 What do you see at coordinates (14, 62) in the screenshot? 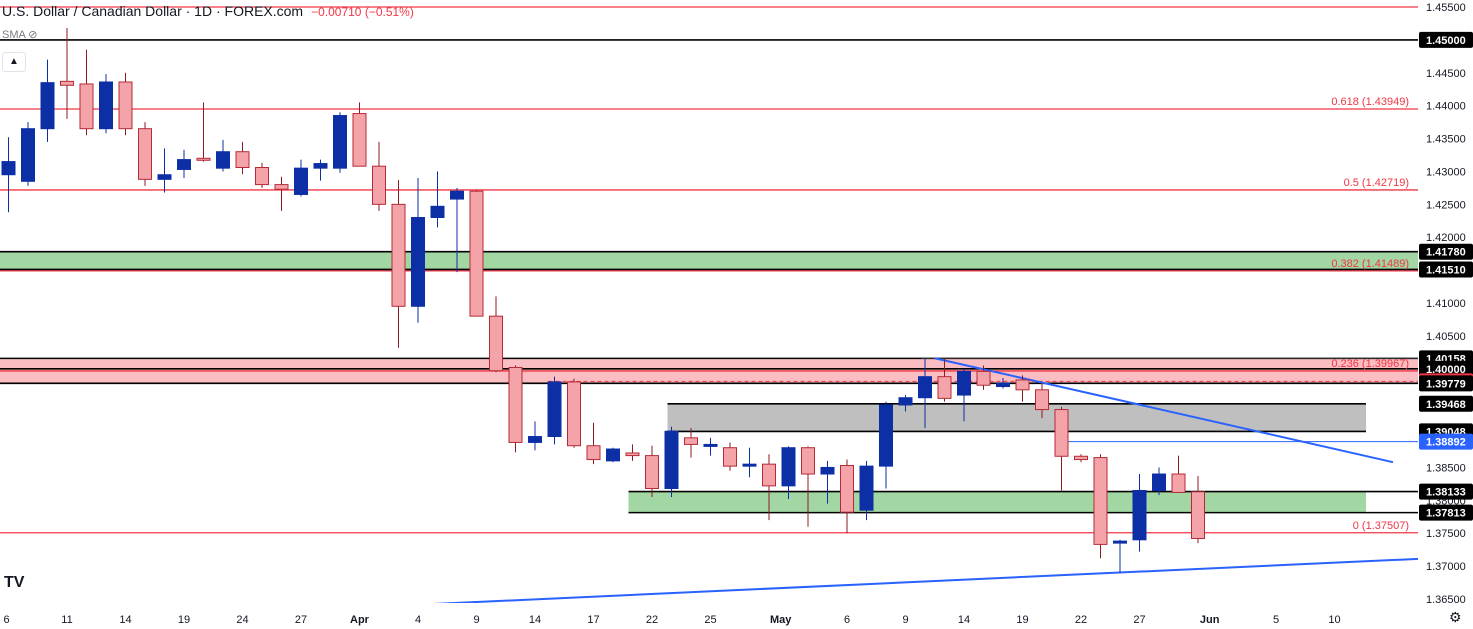
I see `chevron-up-icon: ▲` at bounding box center [14, 62].